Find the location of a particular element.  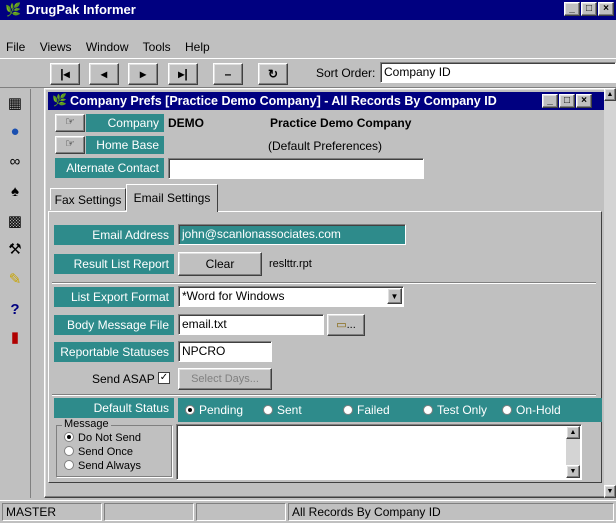

tab-email-label: Email Settings is located at coordinates (172, 198).